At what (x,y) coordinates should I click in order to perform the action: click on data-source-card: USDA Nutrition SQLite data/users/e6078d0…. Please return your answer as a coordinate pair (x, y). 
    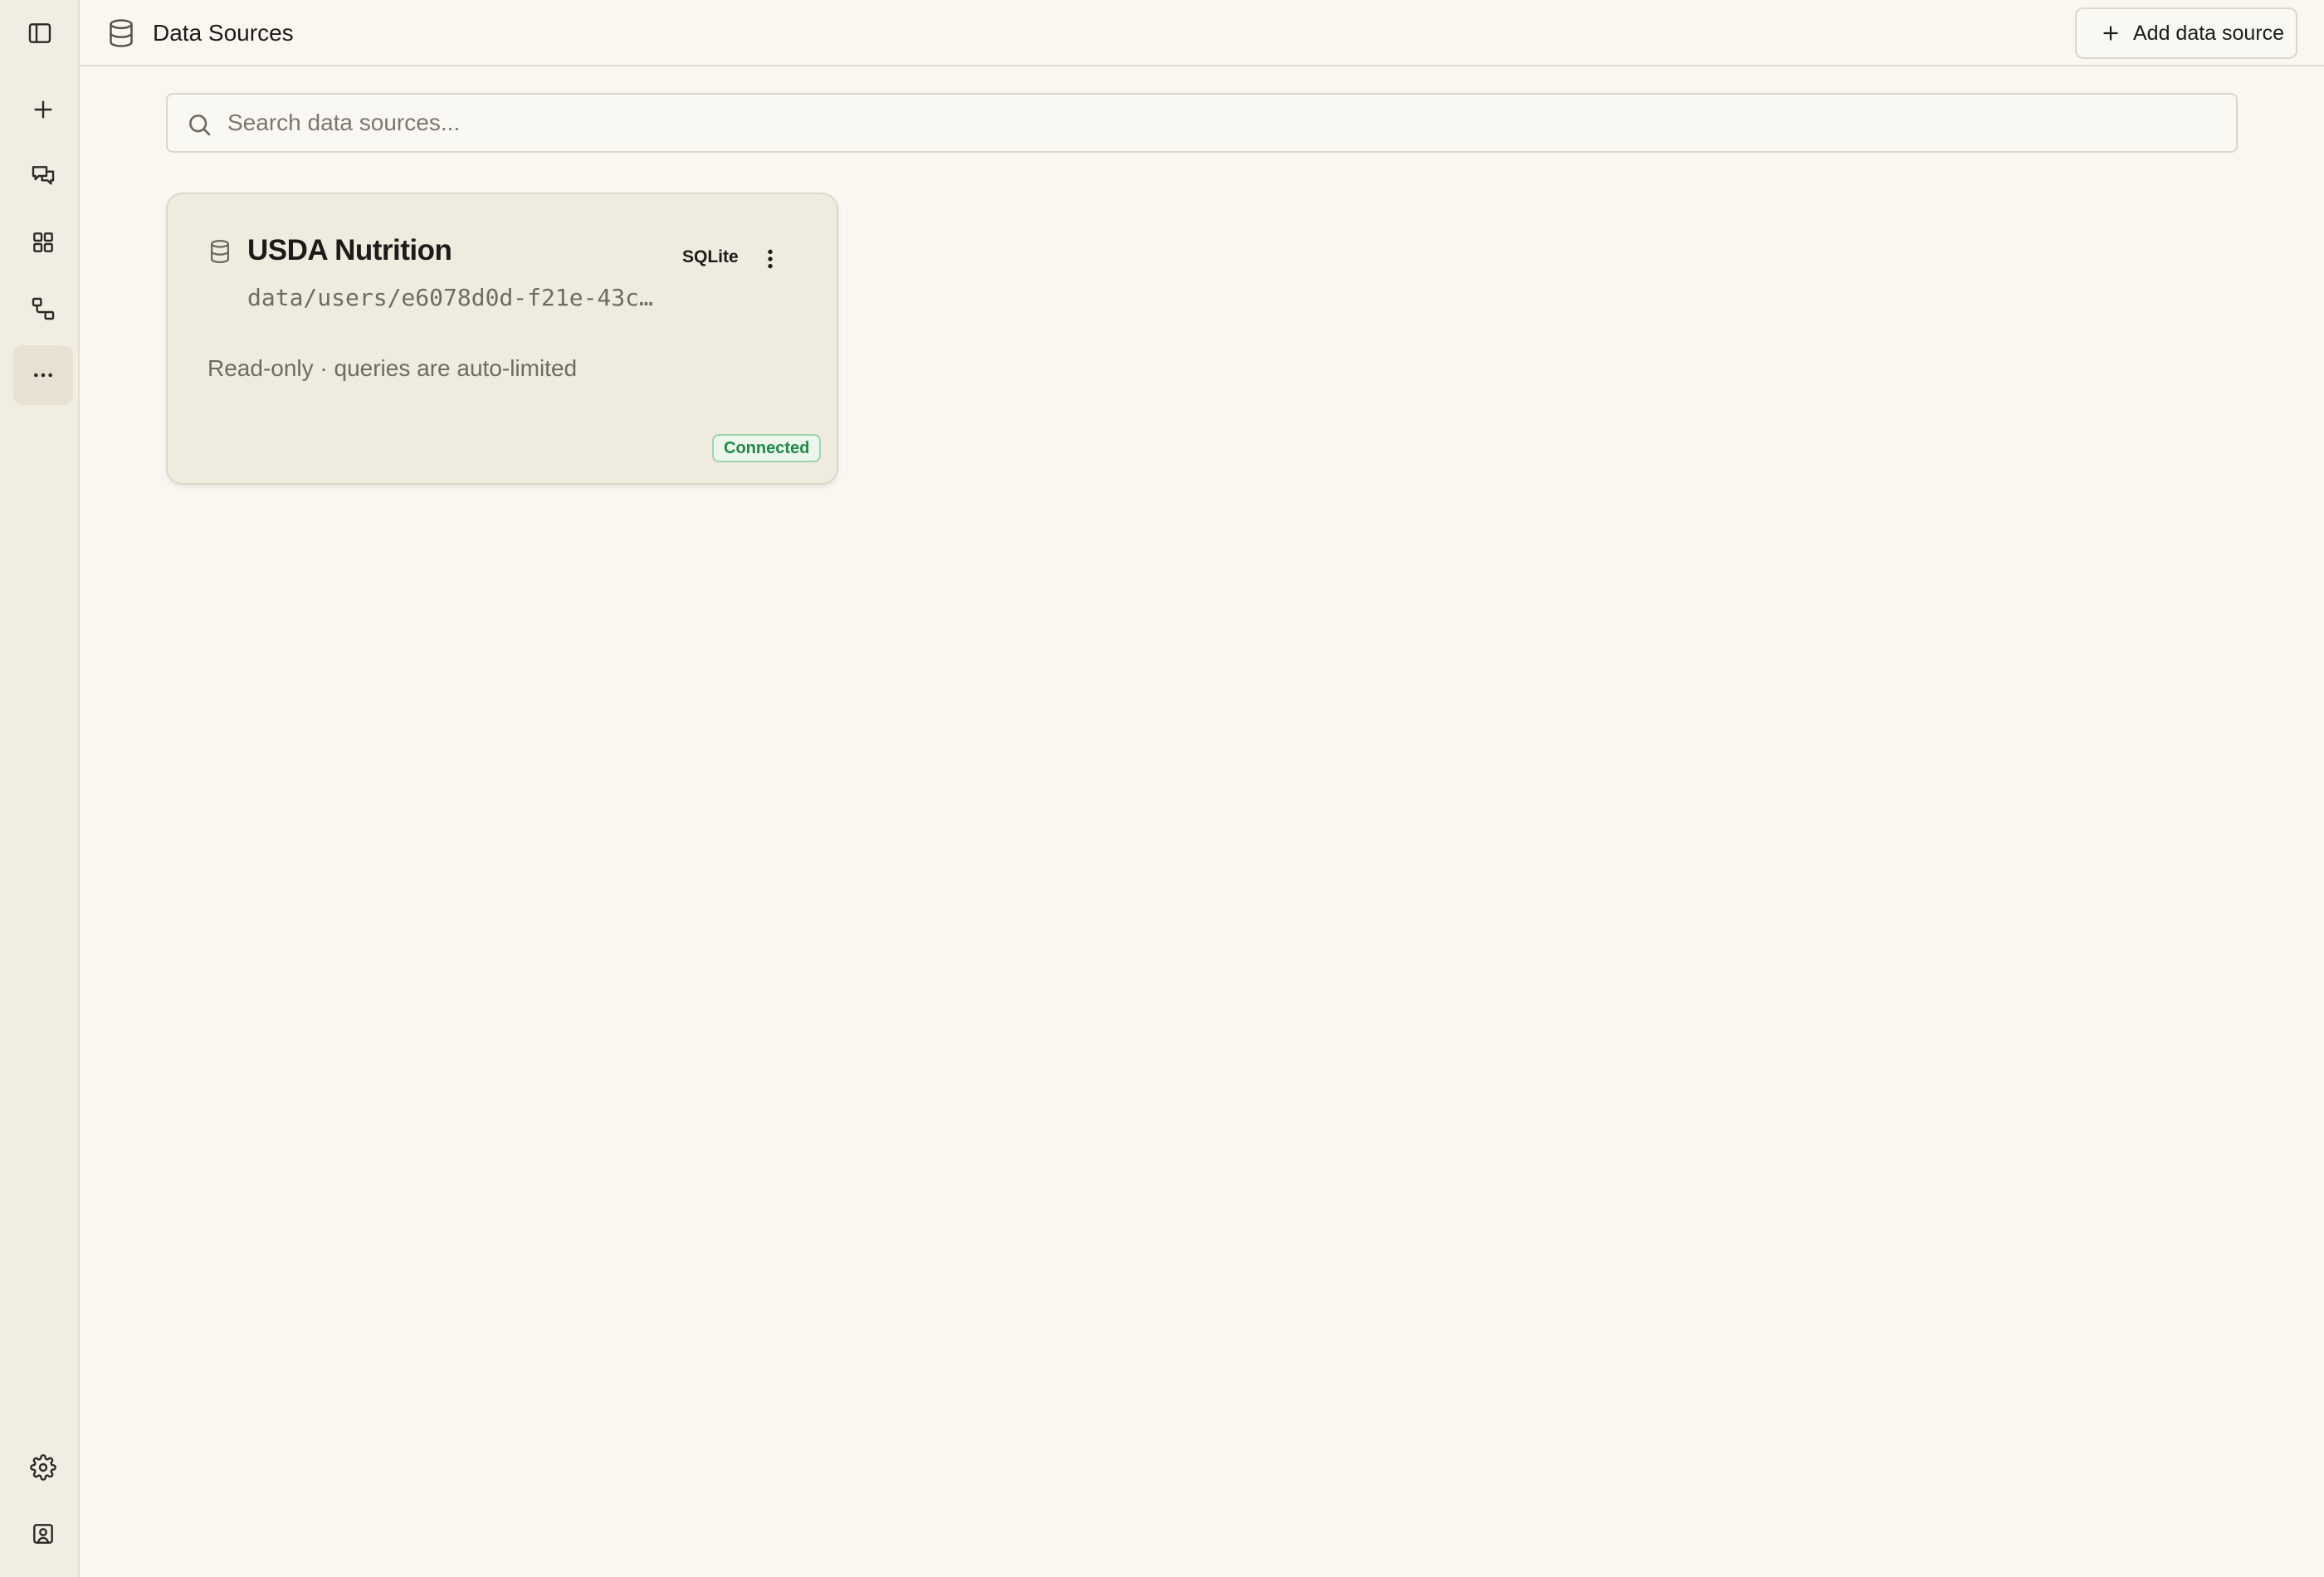
    Looking at the image, I should click on (502, 339).